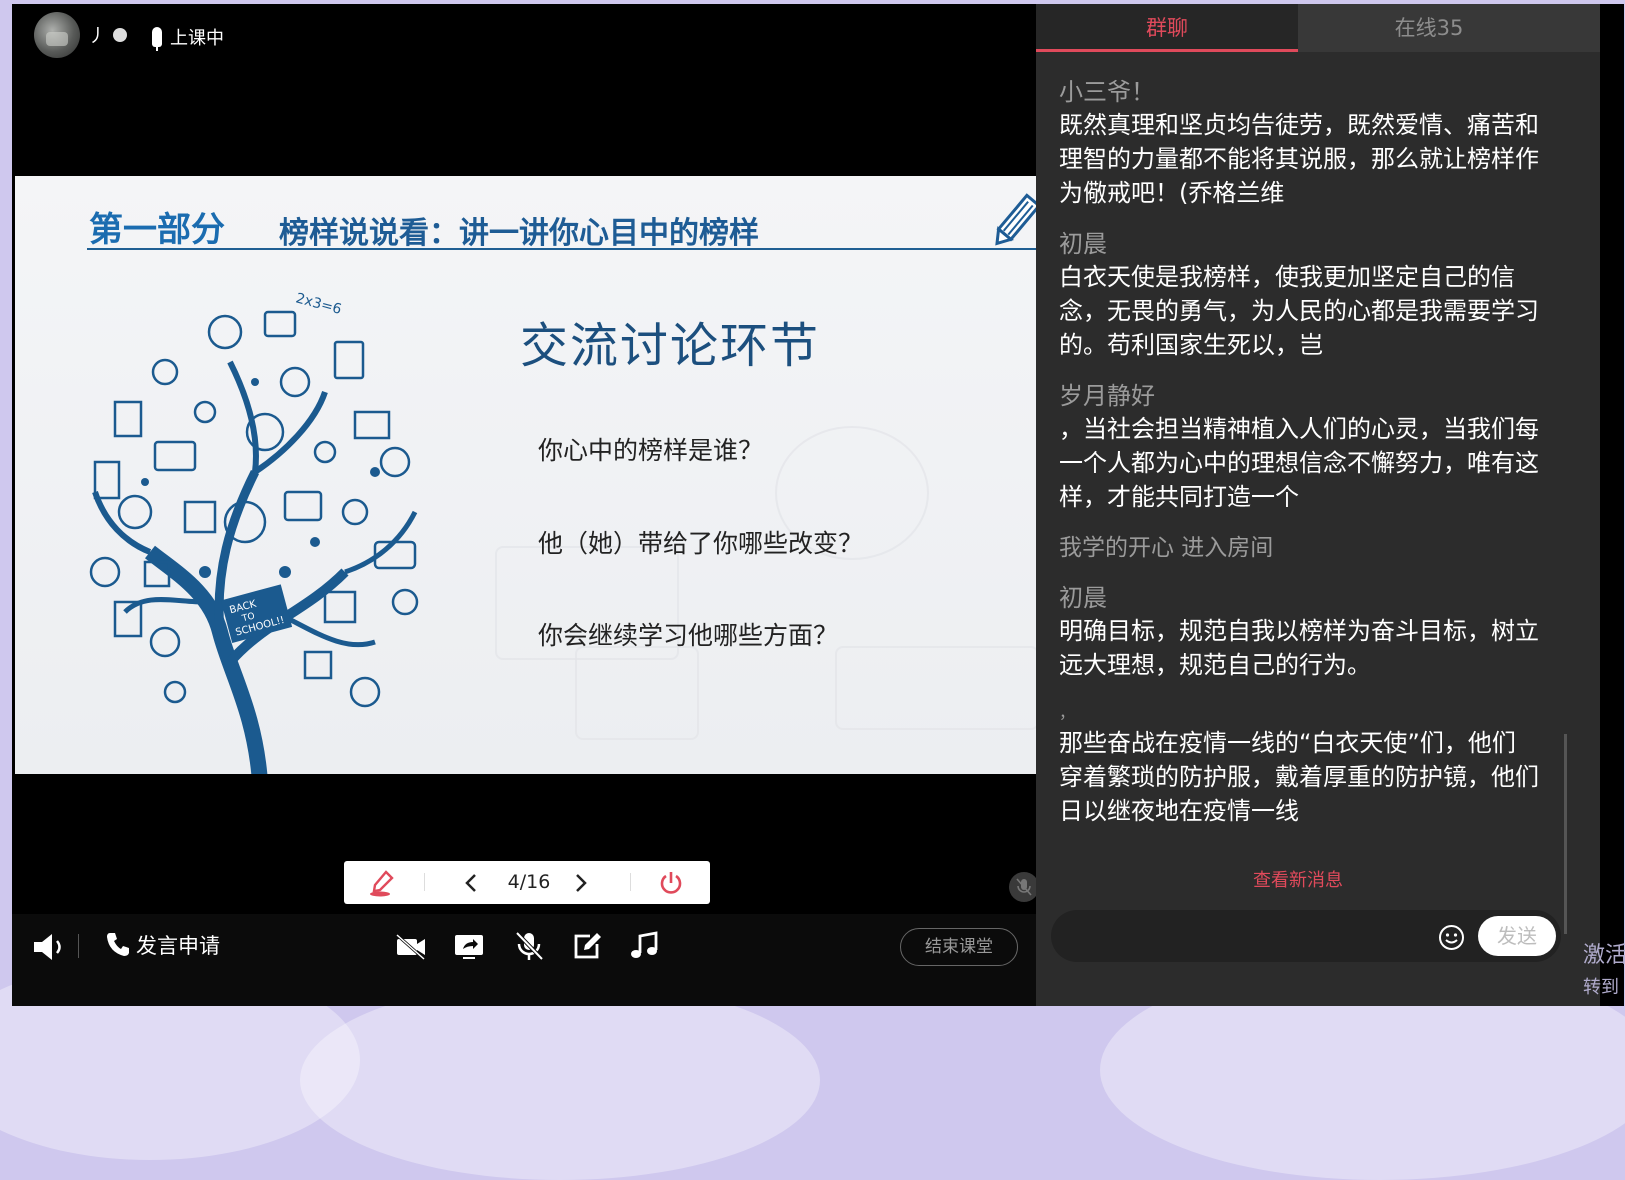 The height and width of the screenshot is (1180, 1625). I want to click on sender-name: ，, so click(1067, 712).